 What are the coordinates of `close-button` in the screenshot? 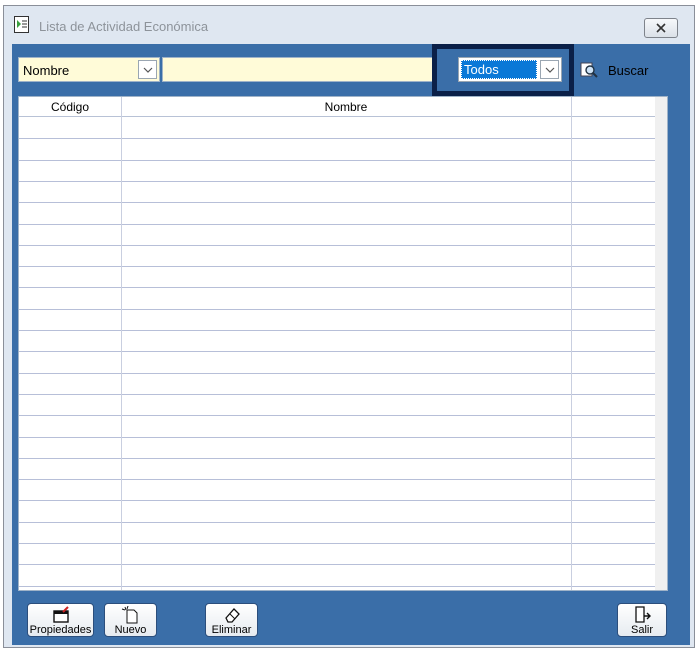 It's located at (661, 28).